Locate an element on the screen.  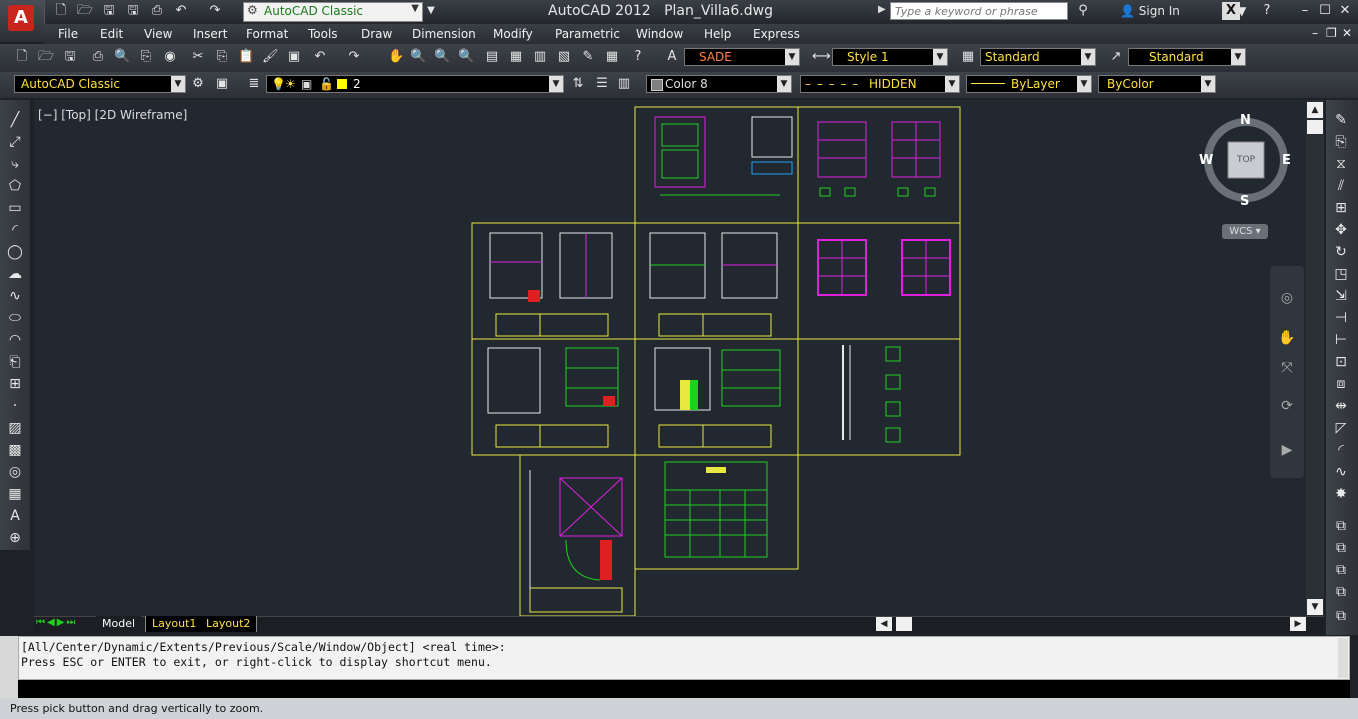
scroll-down-icon: ▼ is located at coordinates (1315, 607).